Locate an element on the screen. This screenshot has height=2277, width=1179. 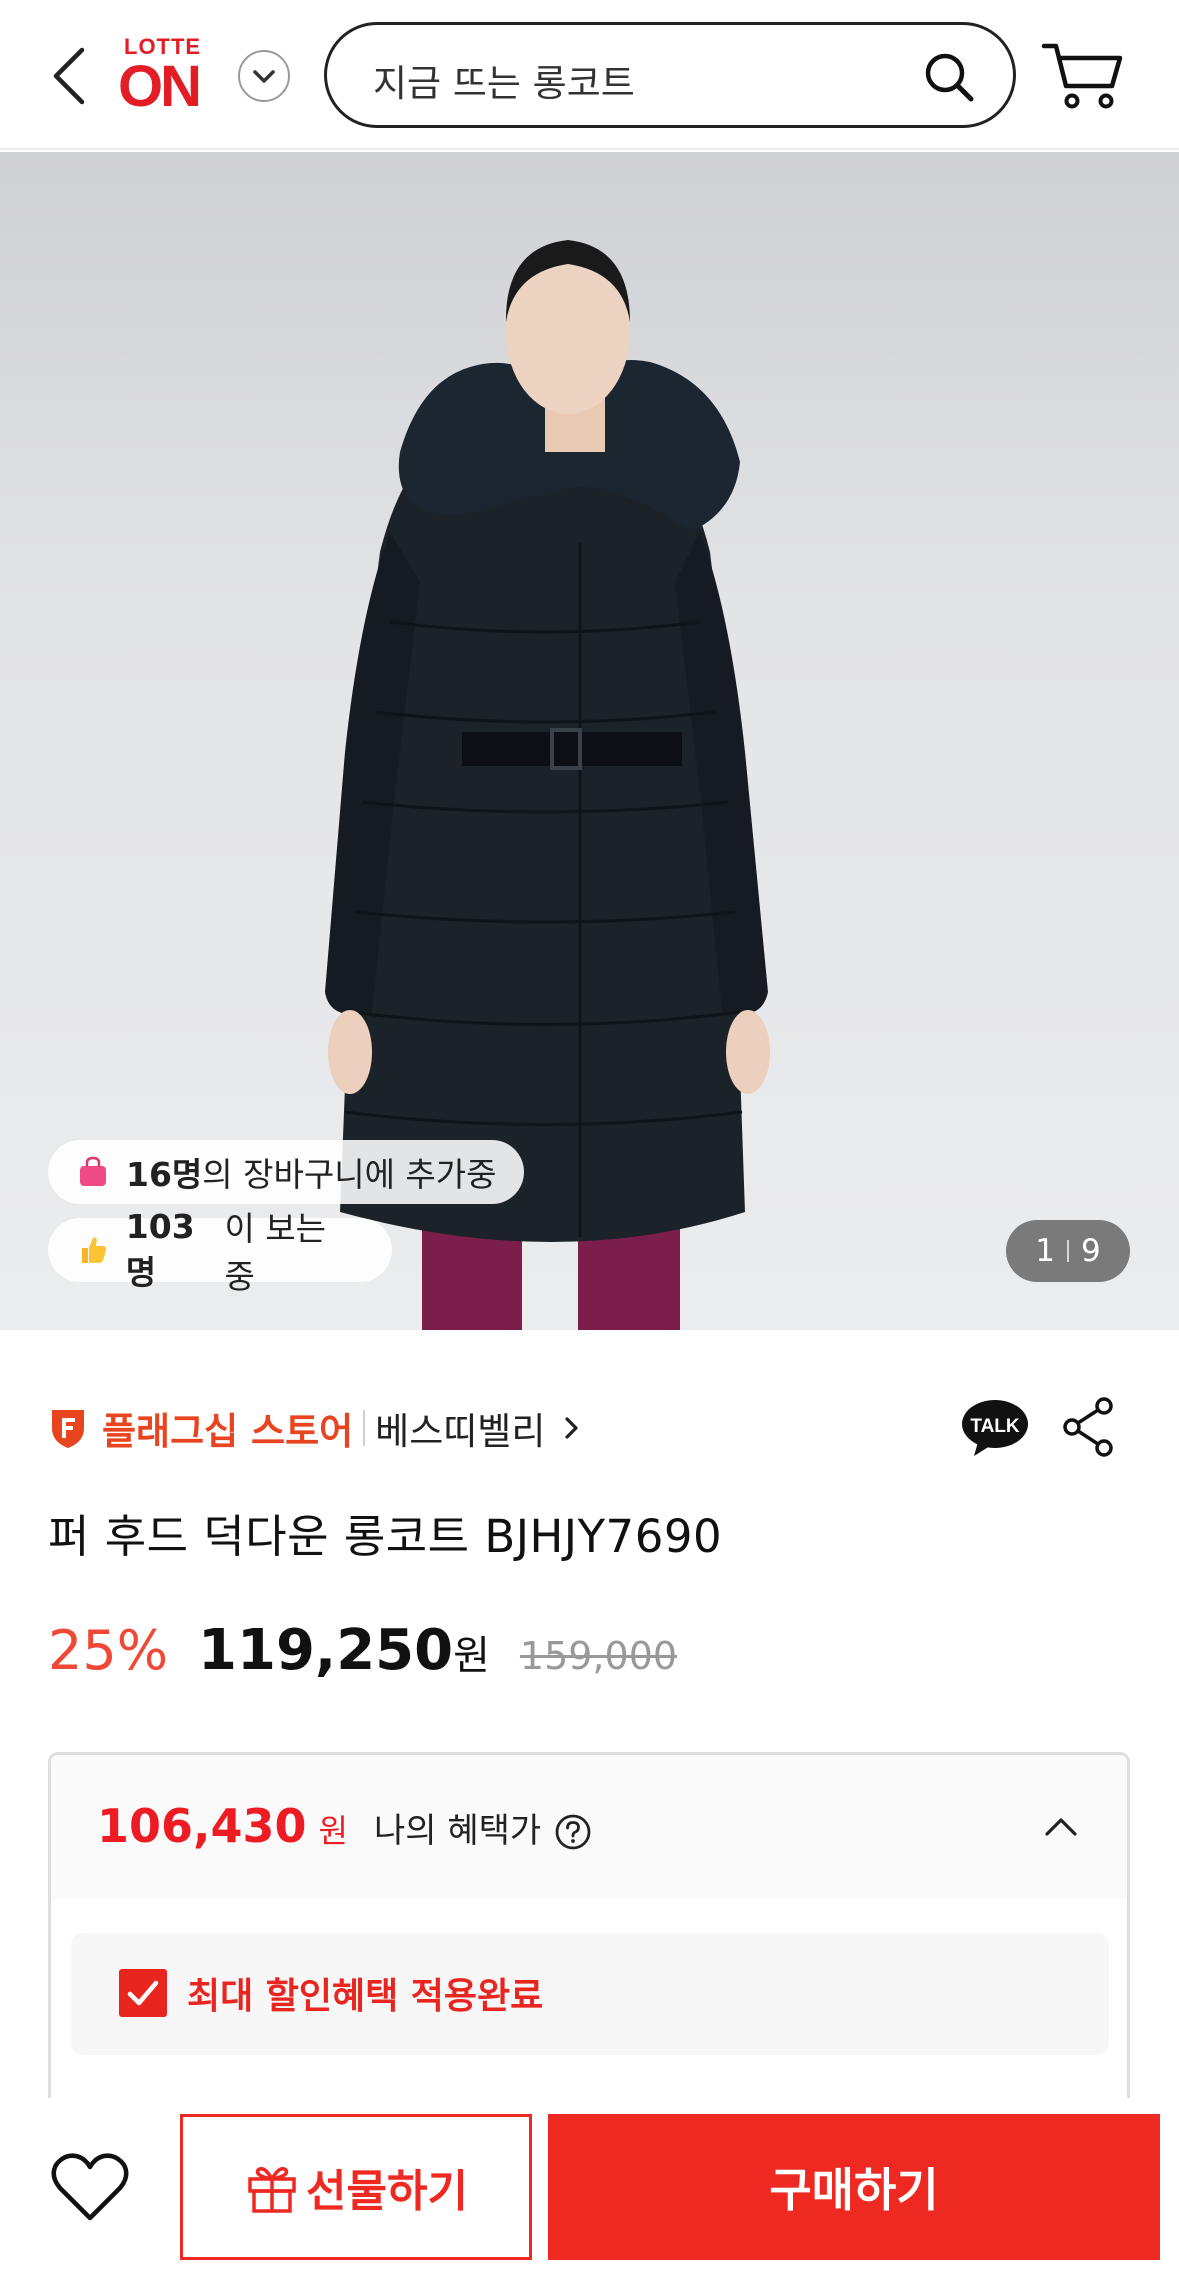
talk-bubble-icon: TALK is located at coordinates (995, 1428).